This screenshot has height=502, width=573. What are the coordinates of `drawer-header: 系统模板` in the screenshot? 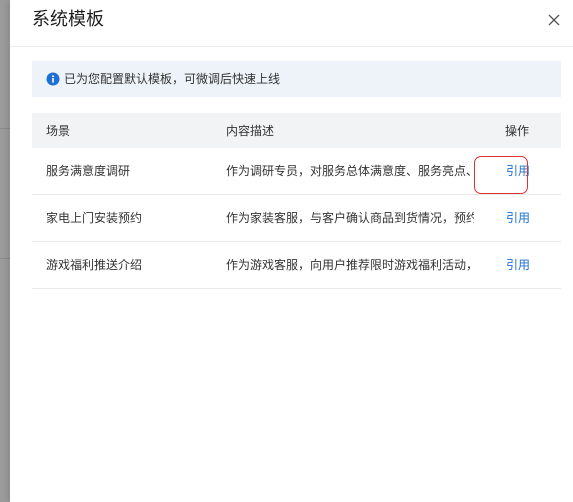 It's located at (291, 23).